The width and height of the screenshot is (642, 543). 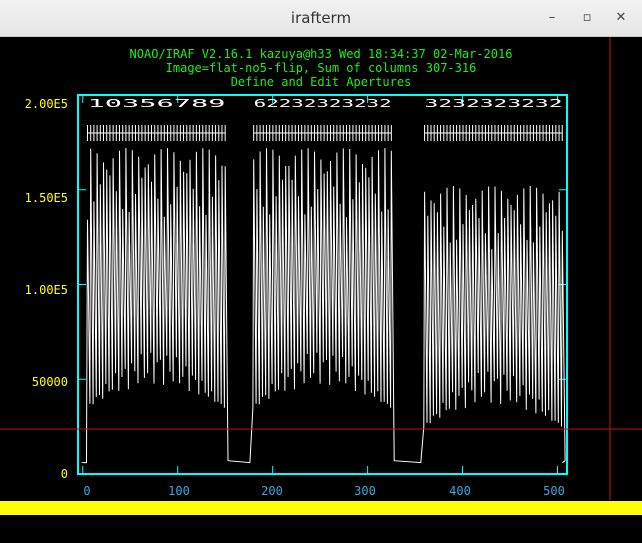 What do you see at coordinates (494, 103) in the screenshot?
I see `aperture-label: 3232323232` at bounding box center [494, 103].